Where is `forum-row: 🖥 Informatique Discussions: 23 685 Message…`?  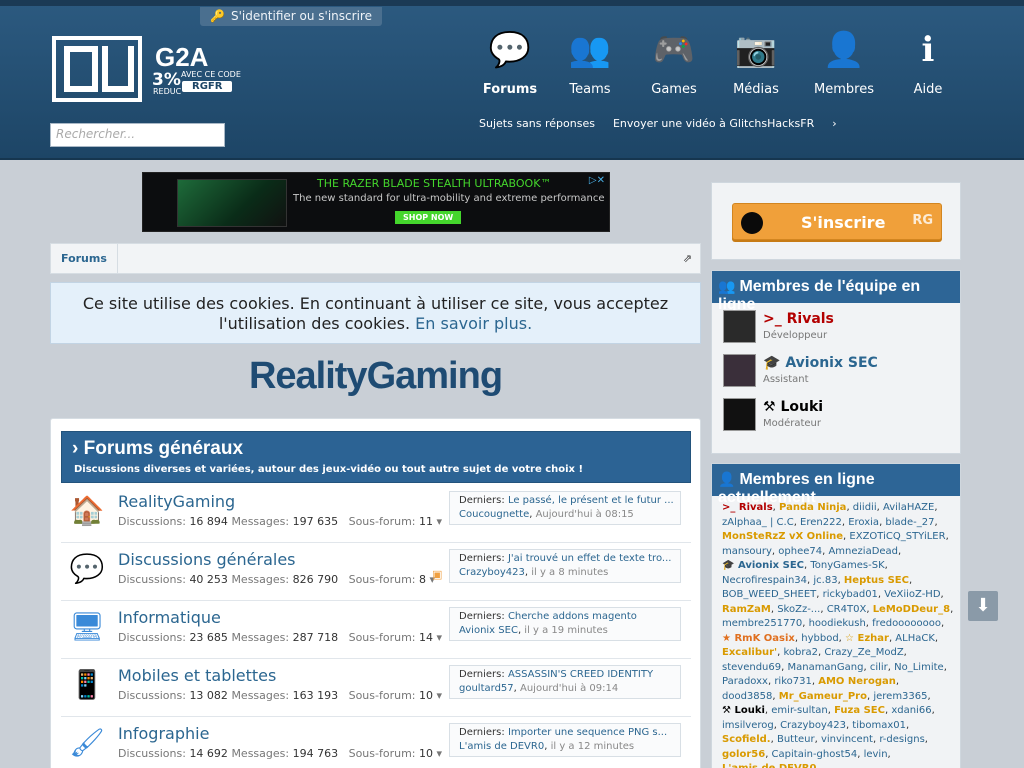
forum-row: 🖥 Informatique Discussions: 23 685 Message… is located at coordinates (376, 630).